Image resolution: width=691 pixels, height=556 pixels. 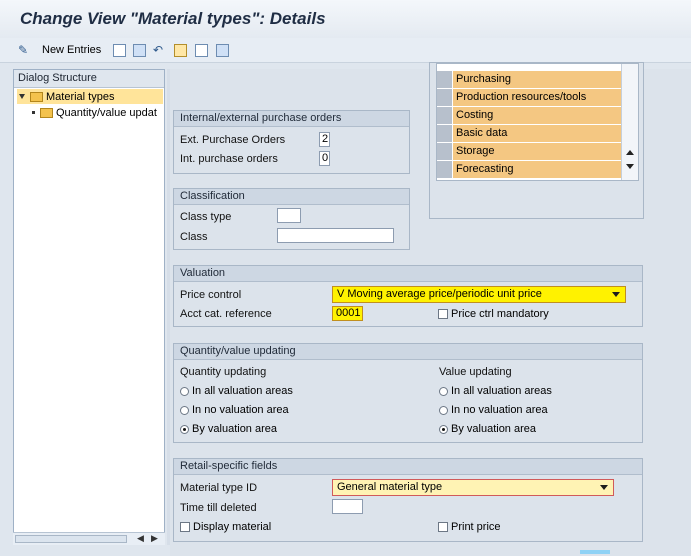 What do you see at coordinates (238, 351) in the screenshot?
I see `group-title: Quantity/value updating` at bounding box center [238, 351].